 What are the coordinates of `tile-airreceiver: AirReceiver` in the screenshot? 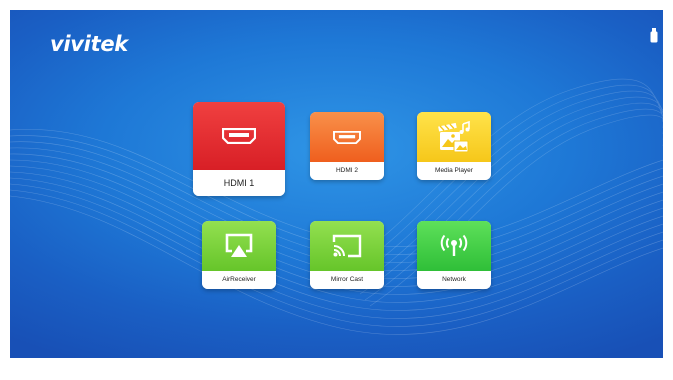 It's located at (239, 255).